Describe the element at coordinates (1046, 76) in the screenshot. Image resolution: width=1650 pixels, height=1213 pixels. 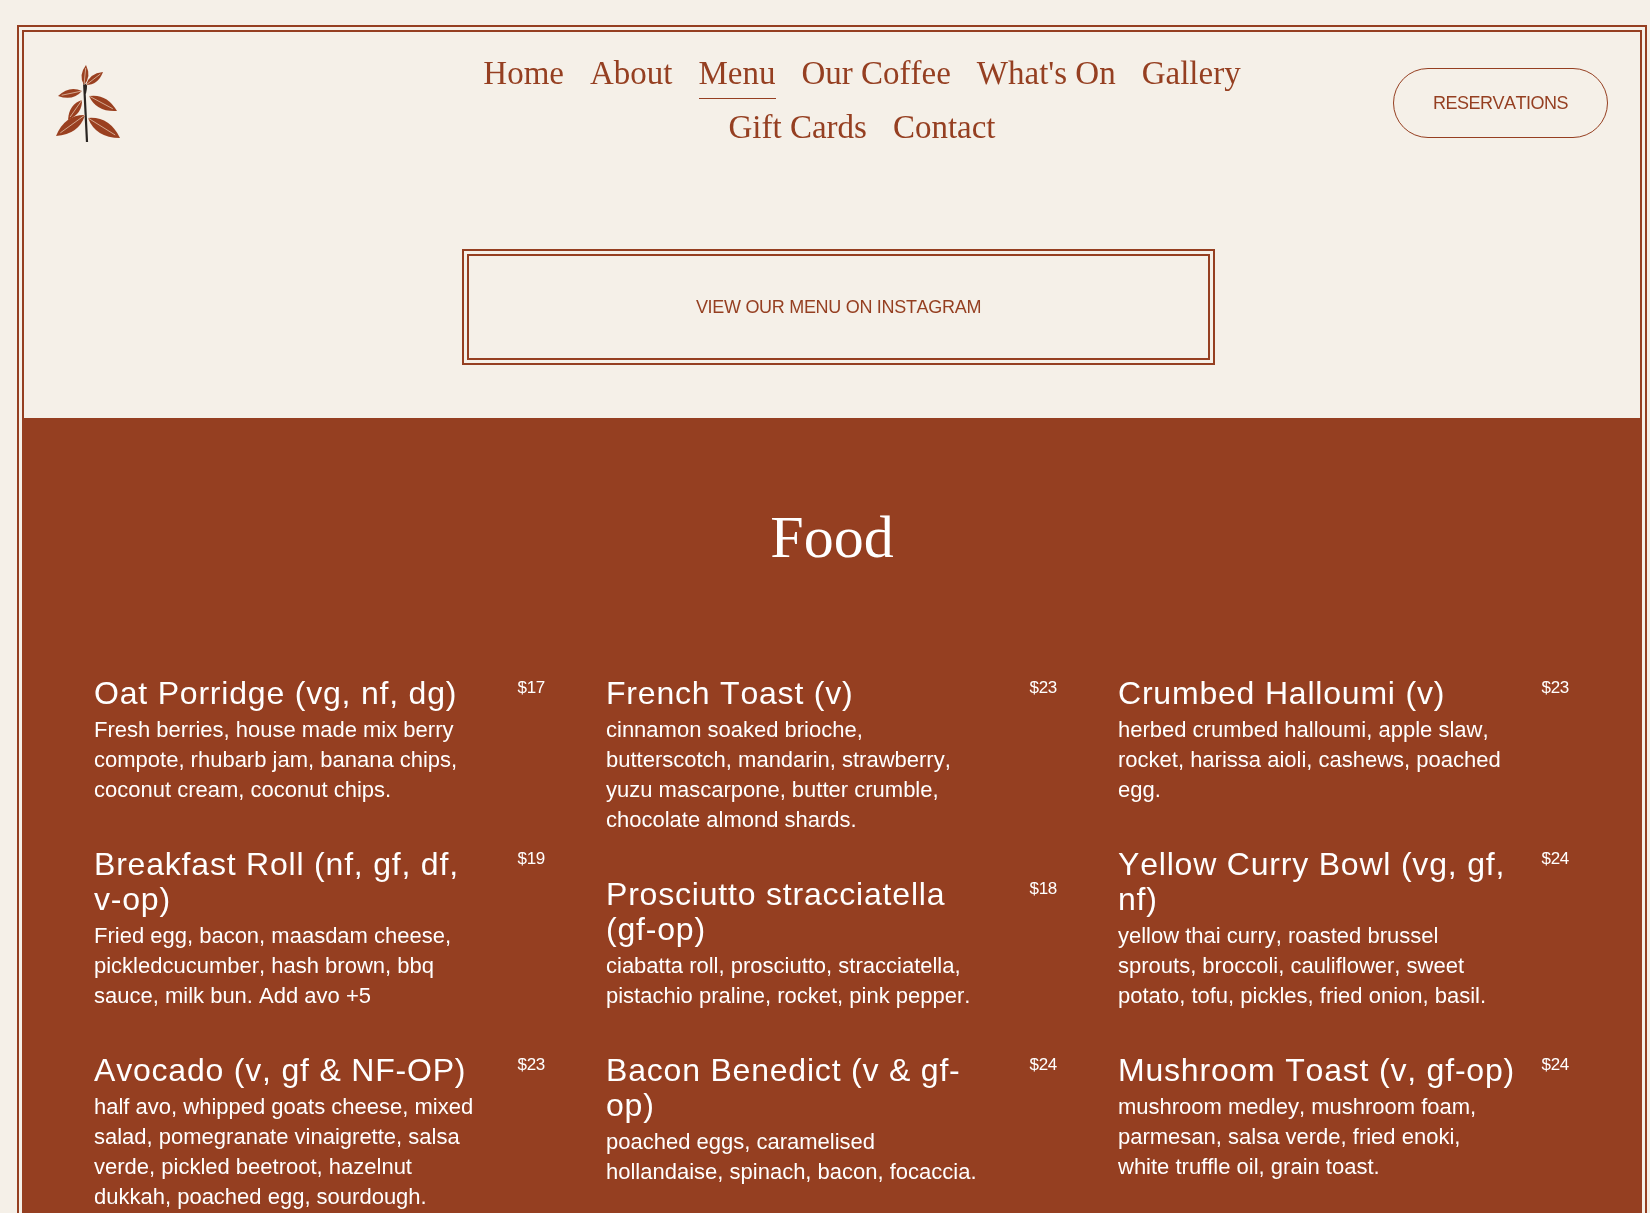
I see `nav-link: What's On` at that location.